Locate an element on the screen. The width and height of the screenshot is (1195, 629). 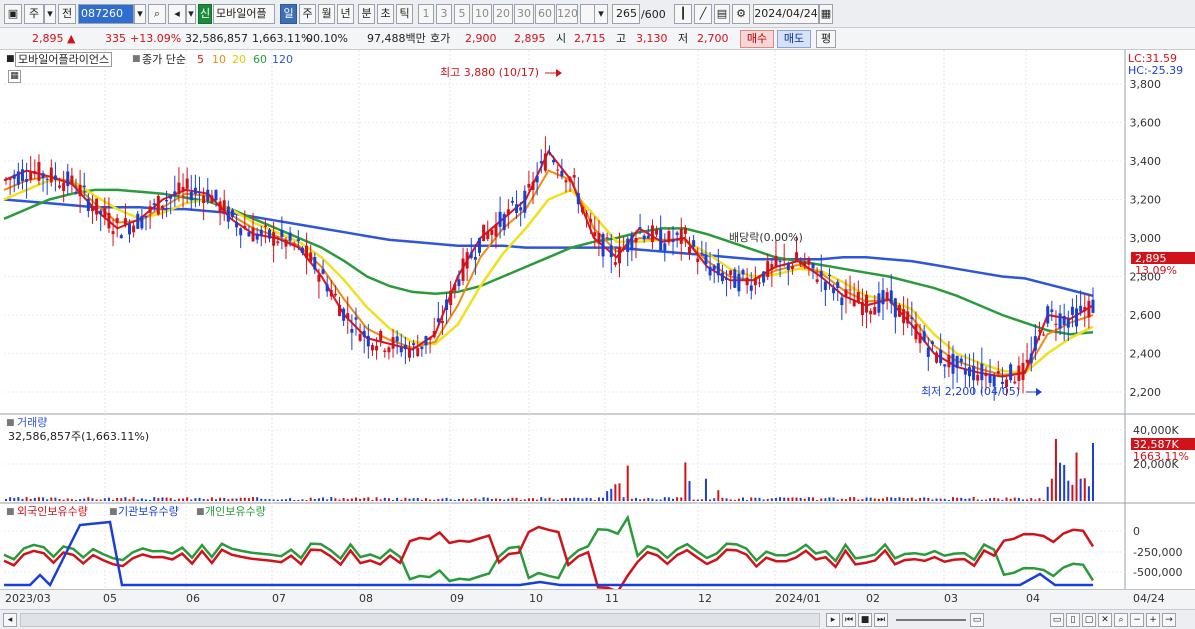
y-tick-label: 3,200 is located at coordinates (1146, 200).